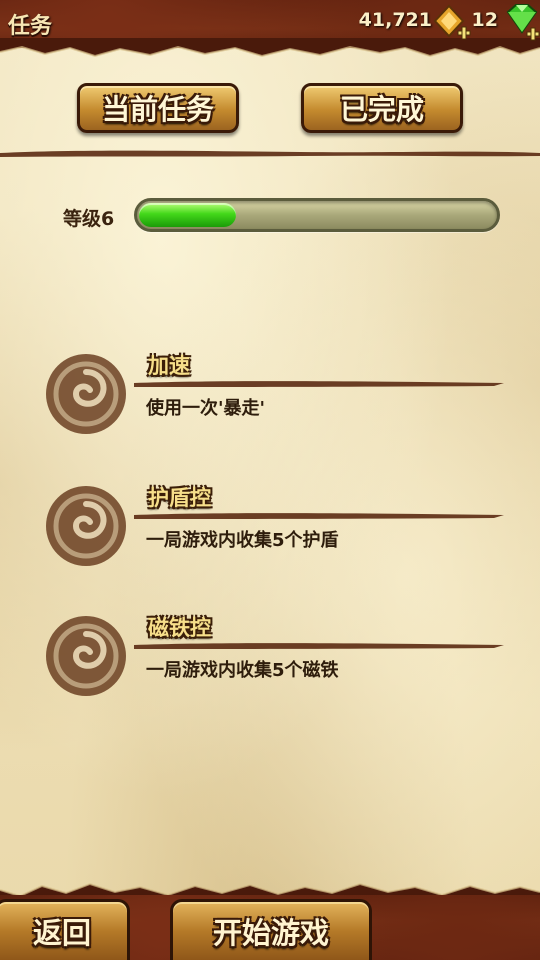  What do you see at coordinates (30, 26) in the screenshot?
I see `page-title: 任务` at bounding box center [30, 26].